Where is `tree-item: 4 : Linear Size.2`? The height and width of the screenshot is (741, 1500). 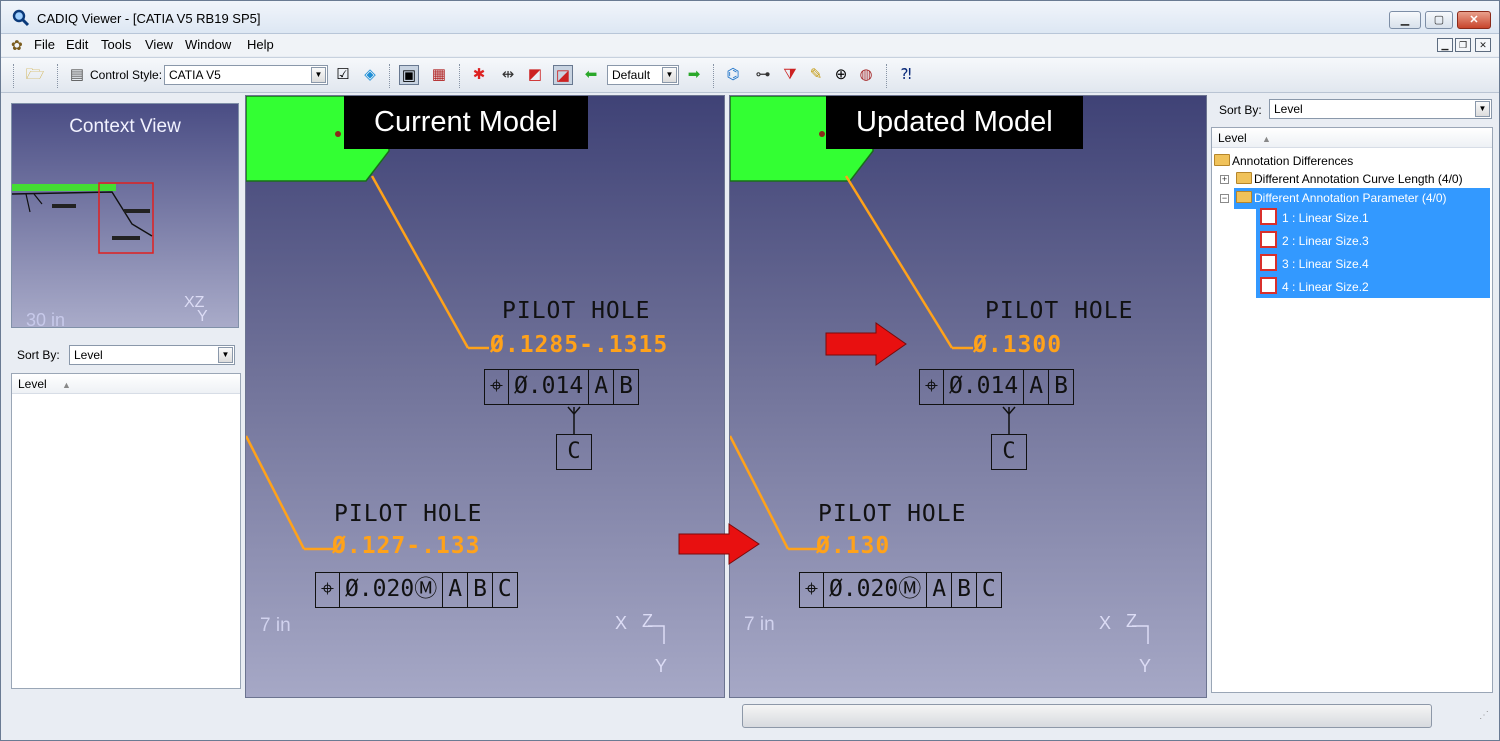 tree-item: 4 : Linear Size.2 is located at coordinates (1325, 287).